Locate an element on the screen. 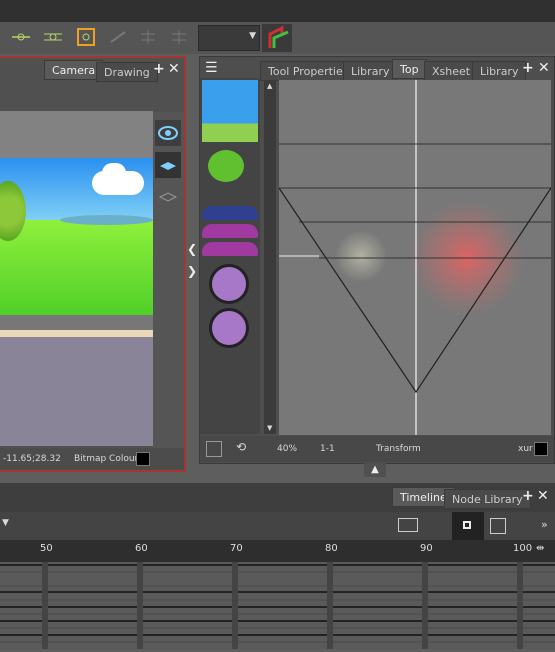  scene-grass is located at coordinates (76, 267).